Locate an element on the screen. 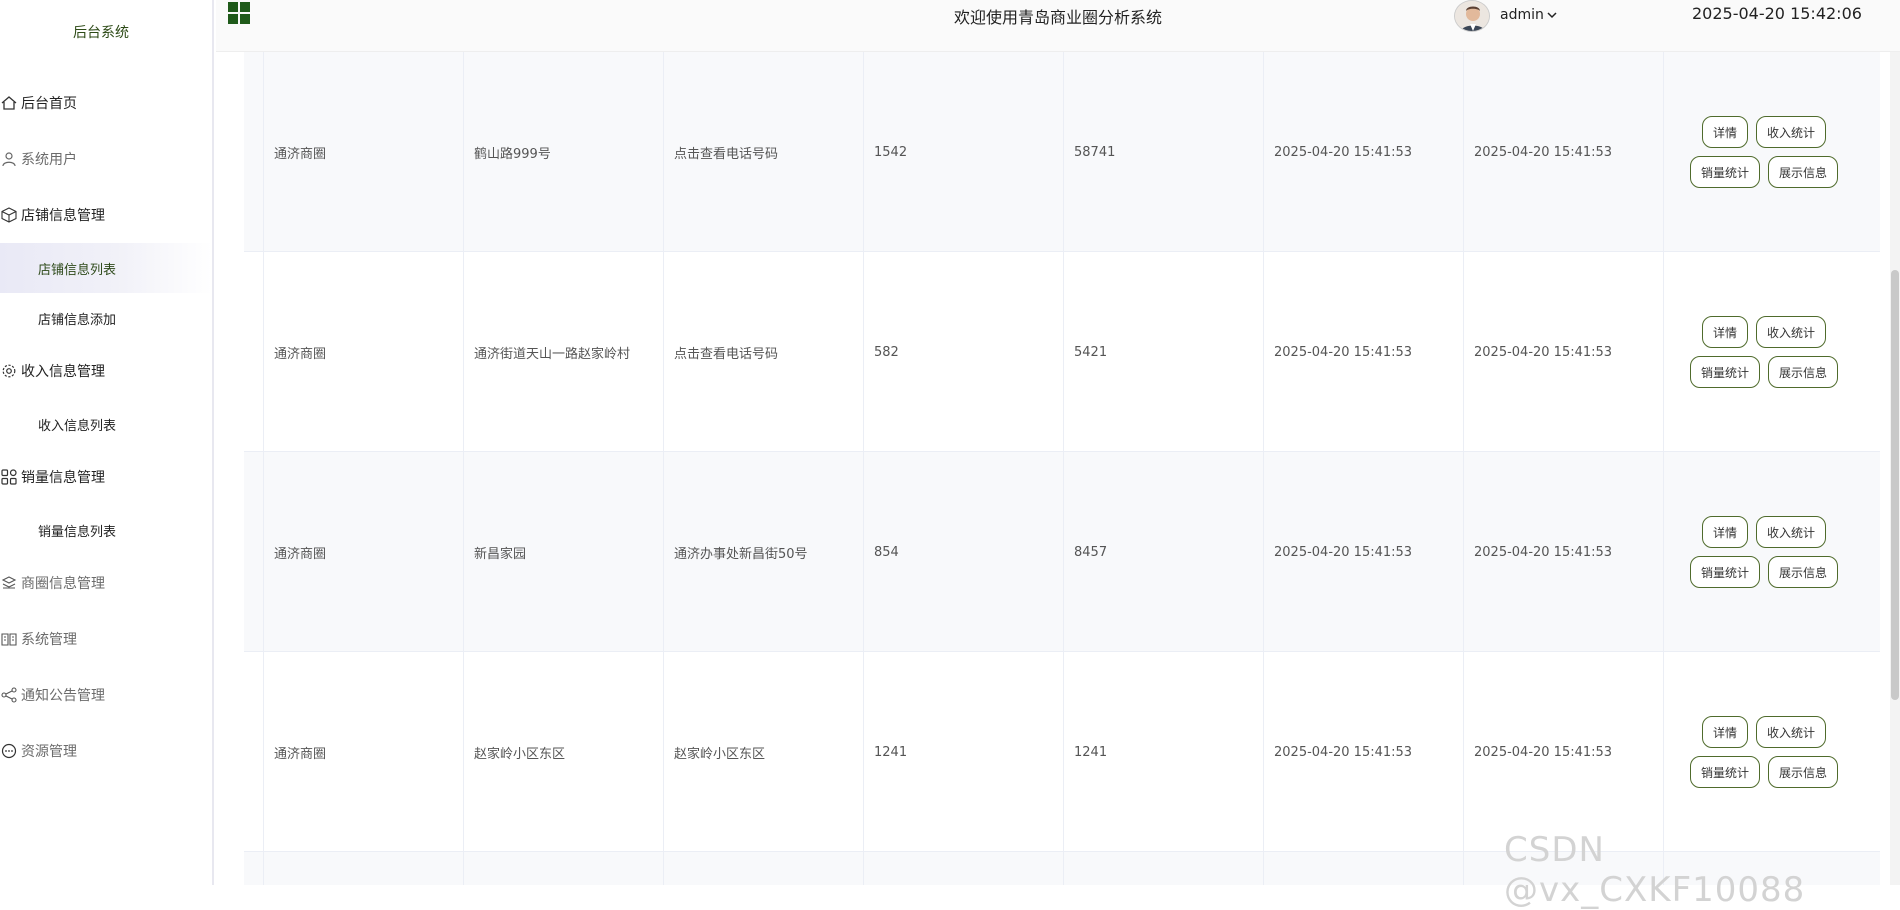  cell-phone: 赵家岭小区东区 is located at coordinates (764, 752).